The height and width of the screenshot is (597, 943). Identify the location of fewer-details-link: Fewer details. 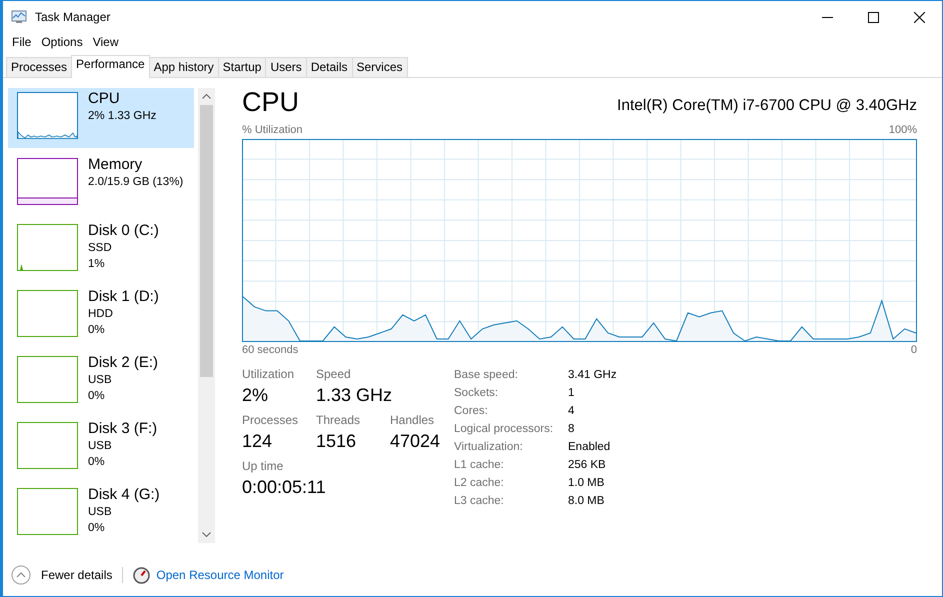
(76, 575).